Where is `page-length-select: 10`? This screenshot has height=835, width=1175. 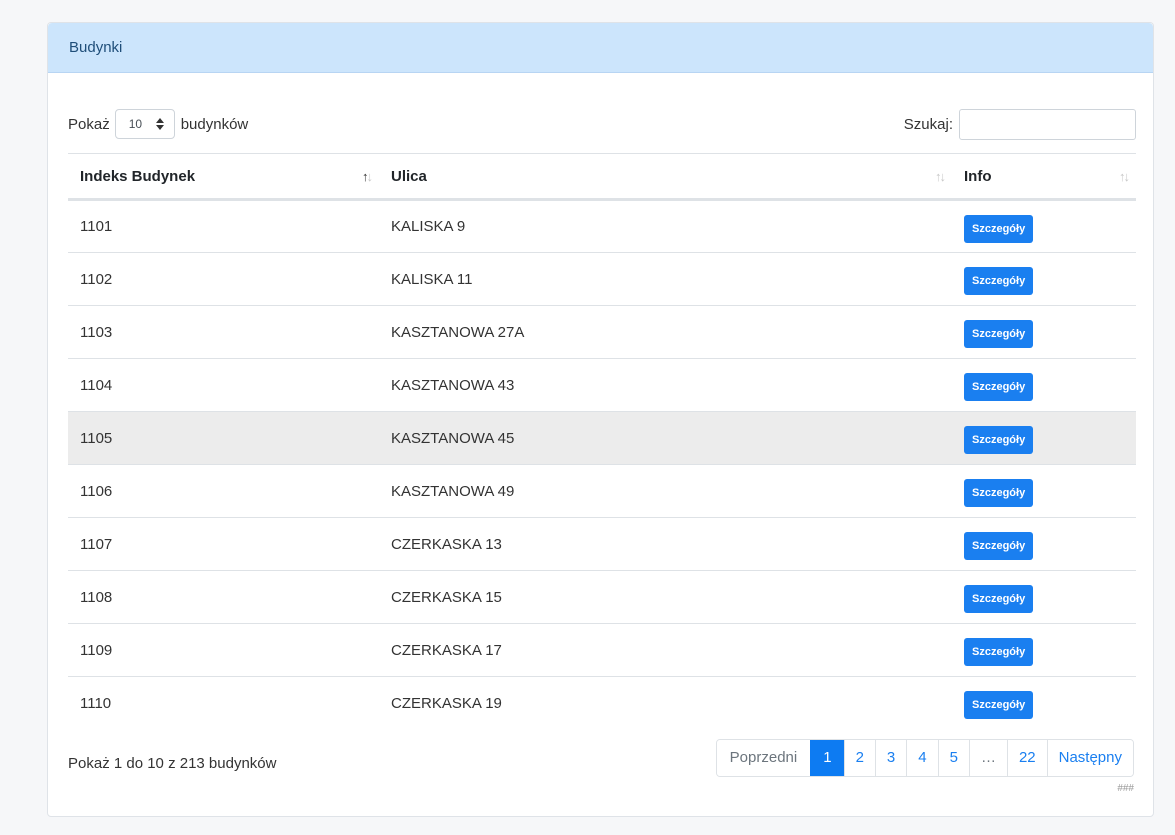
page-length-select: 10 is located at coordinates (144, 124).